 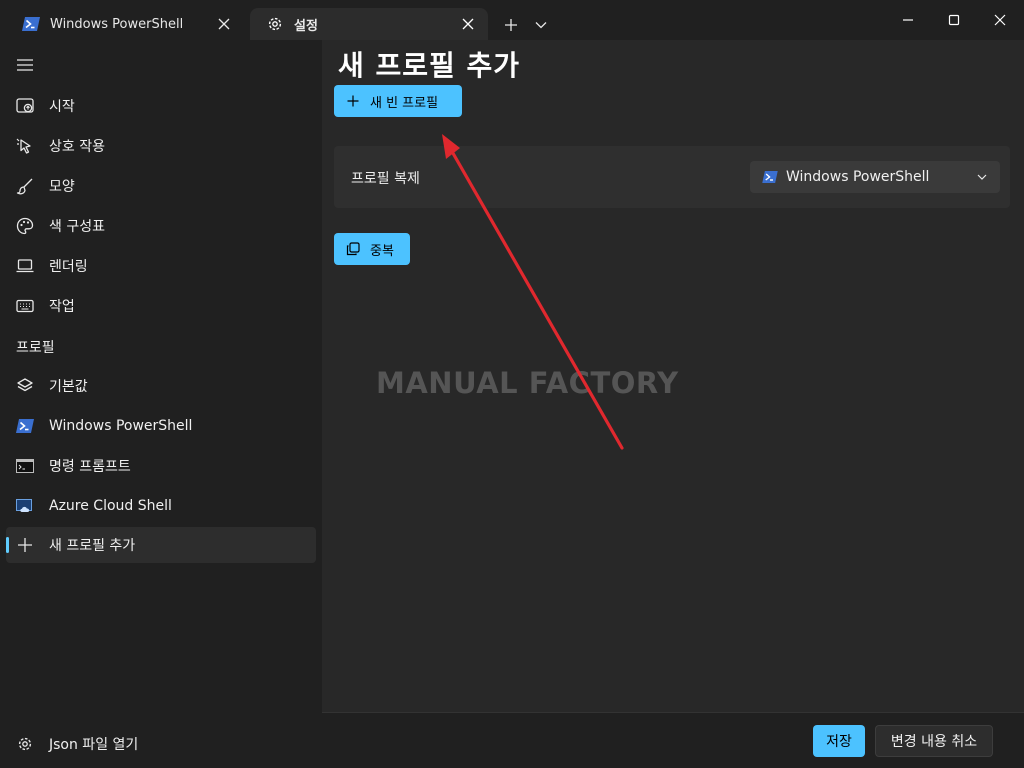 I want to click on hamburger-menu-button, so click(x=25, y=65).